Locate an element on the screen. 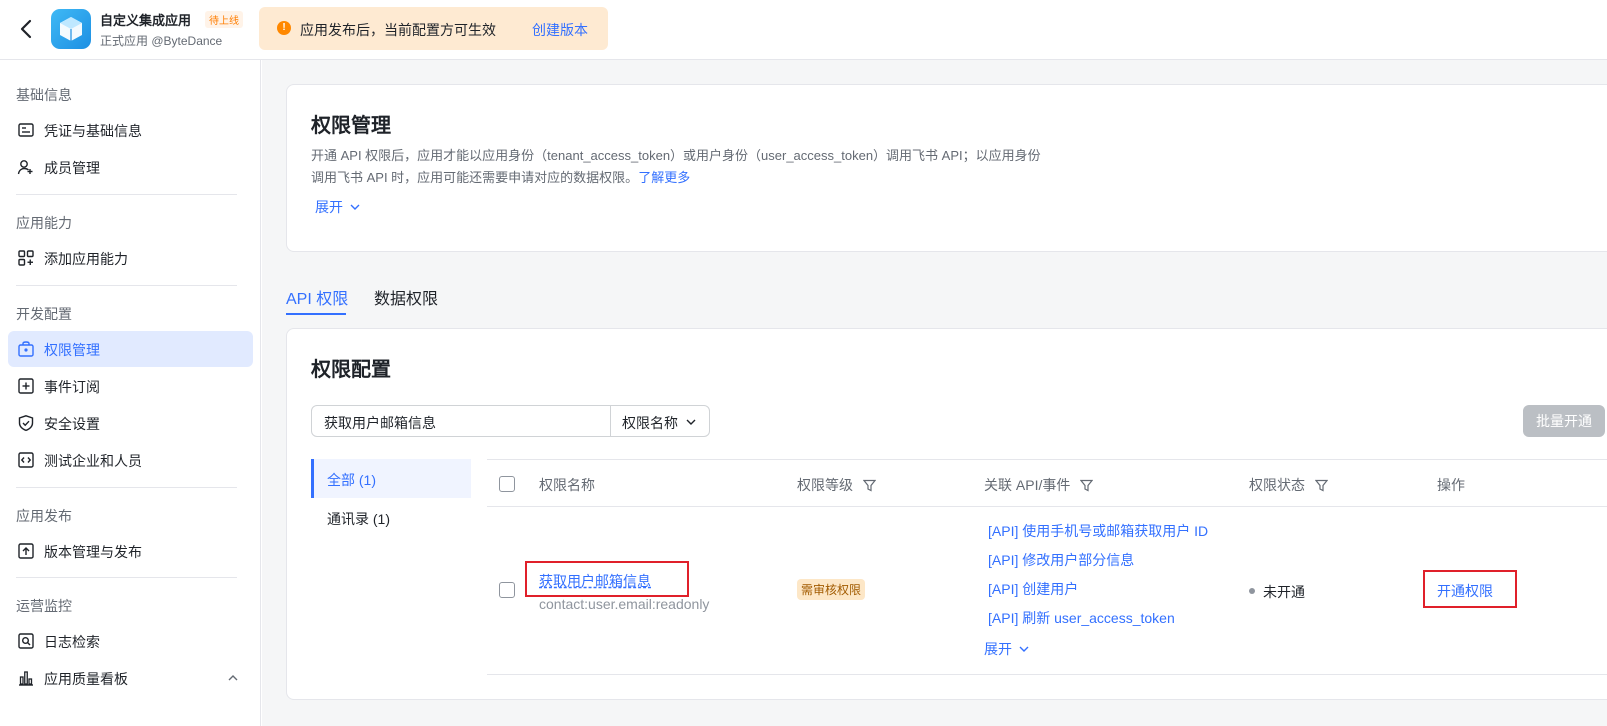 This screenshot has height=726, width=1607. sidebar-section-title: 运营监控 is located at coordinates (44, 606).